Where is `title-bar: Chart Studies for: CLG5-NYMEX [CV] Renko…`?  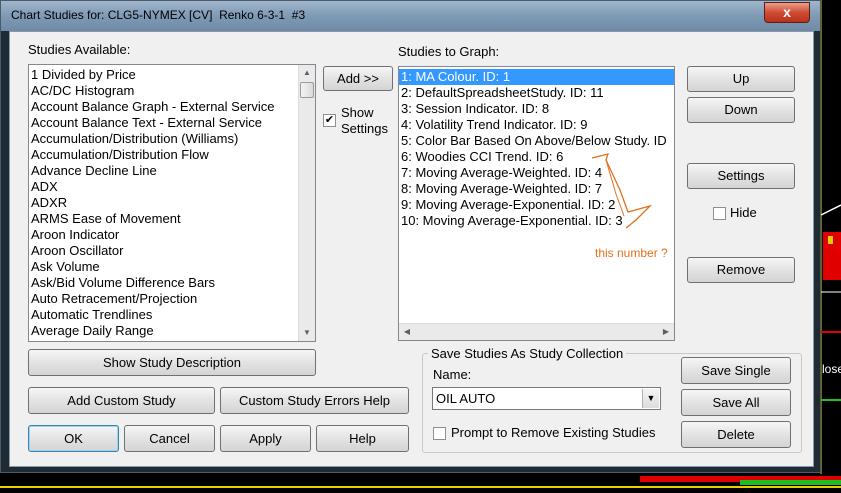 title-bar: Chart Studies for: CLG5-NYMEX [CV] Renko… is located at coordinates (410, 16).